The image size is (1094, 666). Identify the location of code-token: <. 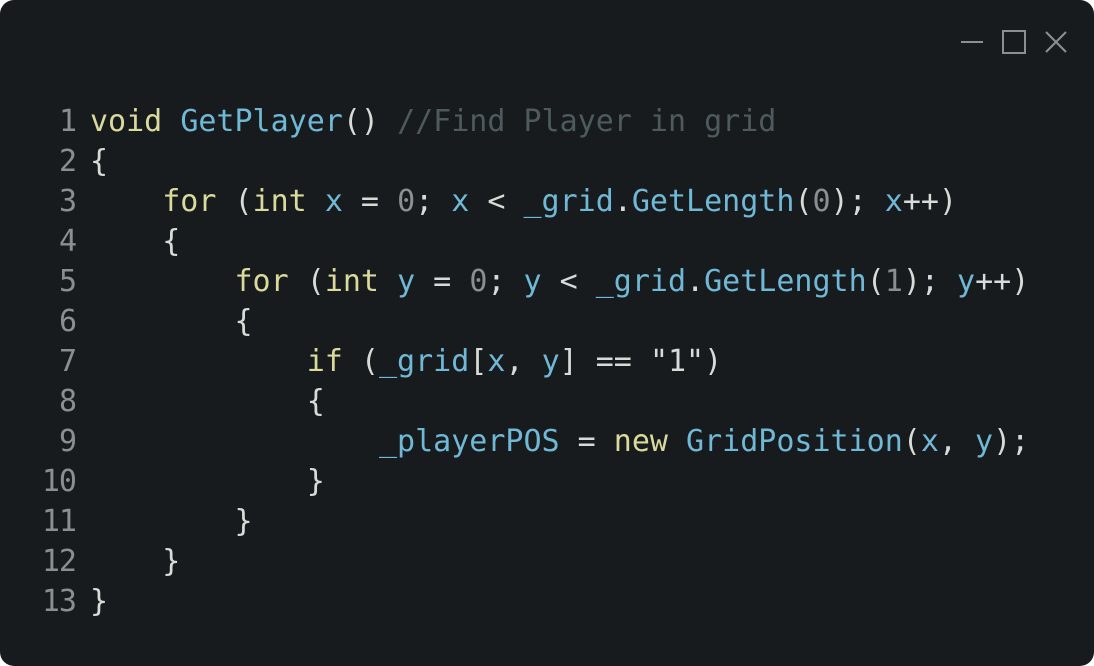
(496, 201).